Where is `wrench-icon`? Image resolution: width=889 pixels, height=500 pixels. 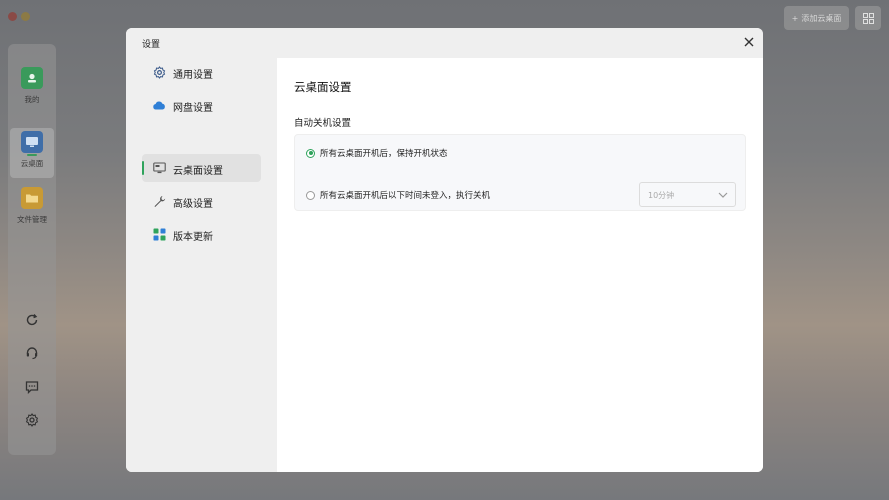
wrench-icon is located at coordinates (159, 201).